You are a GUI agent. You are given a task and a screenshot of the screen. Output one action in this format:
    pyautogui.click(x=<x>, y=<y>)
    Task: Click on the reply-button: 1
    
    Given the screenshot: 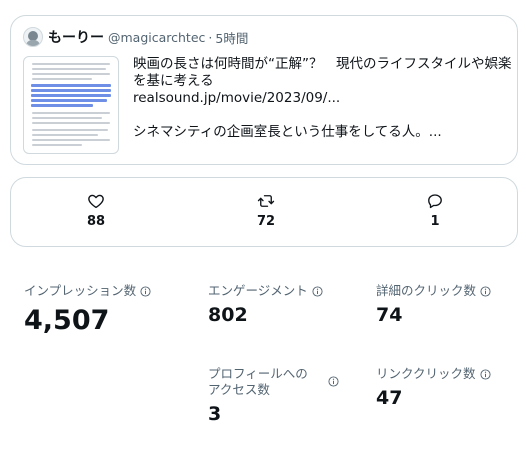 What is the action you would take?
    pyautogui.click(x=435, y=210)
    